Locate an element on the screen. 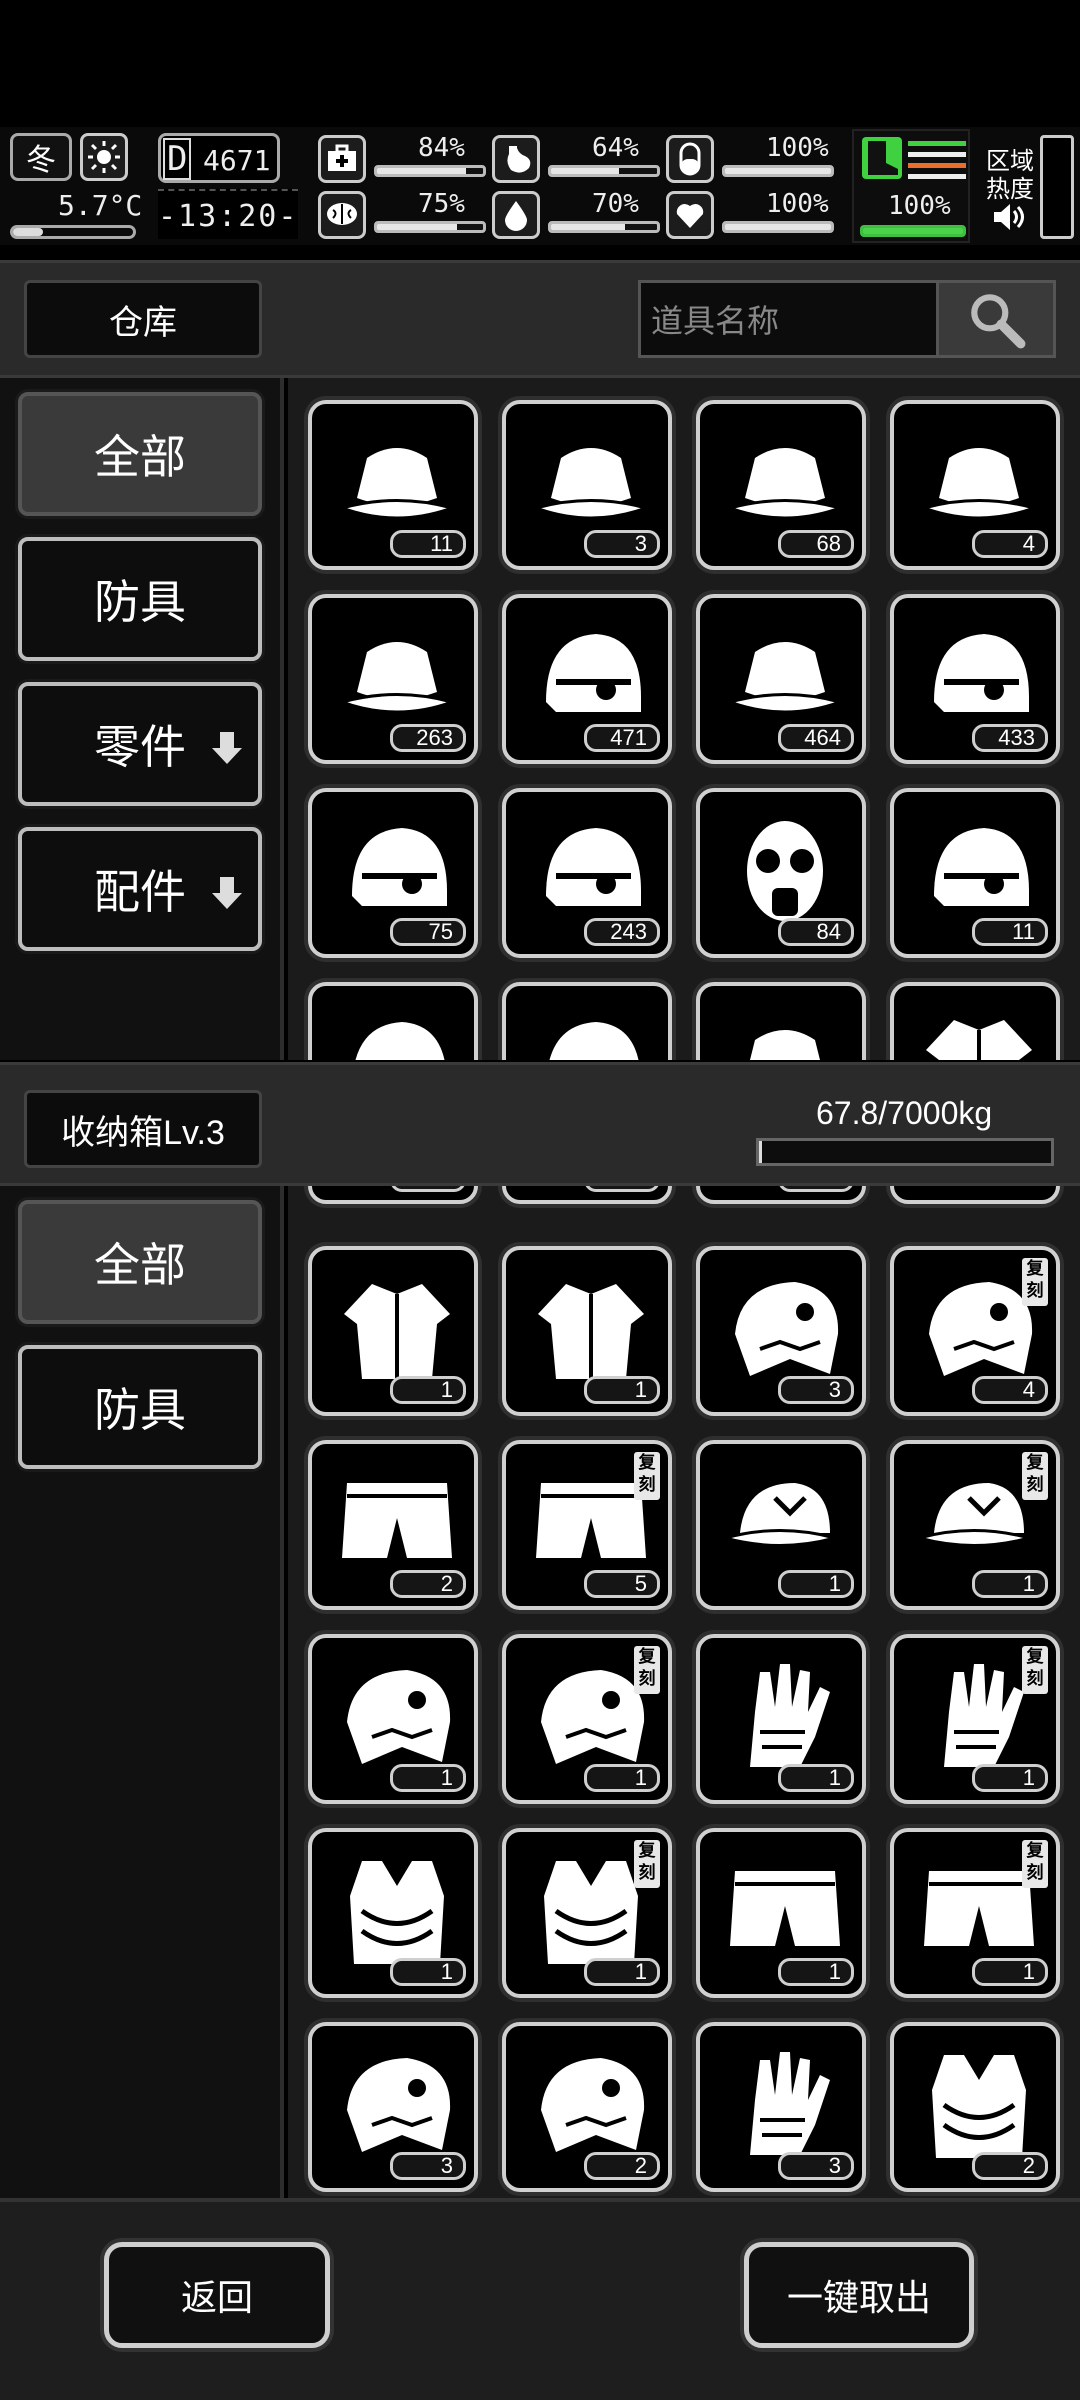 The image size is (1080, 2400). thermometer-fill is located at coordinates (28, 232).